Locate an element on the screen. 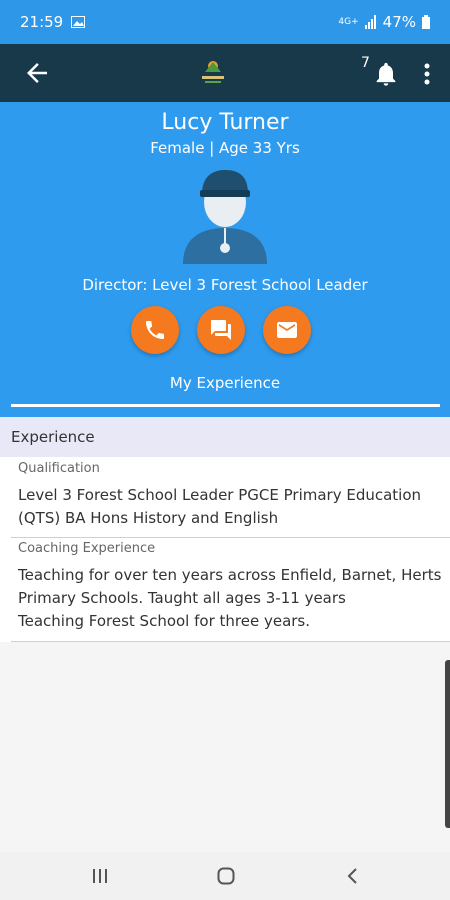 The height and width of the screenshot is (900, 450). scroll-handle is located at coordinates (447, 744).